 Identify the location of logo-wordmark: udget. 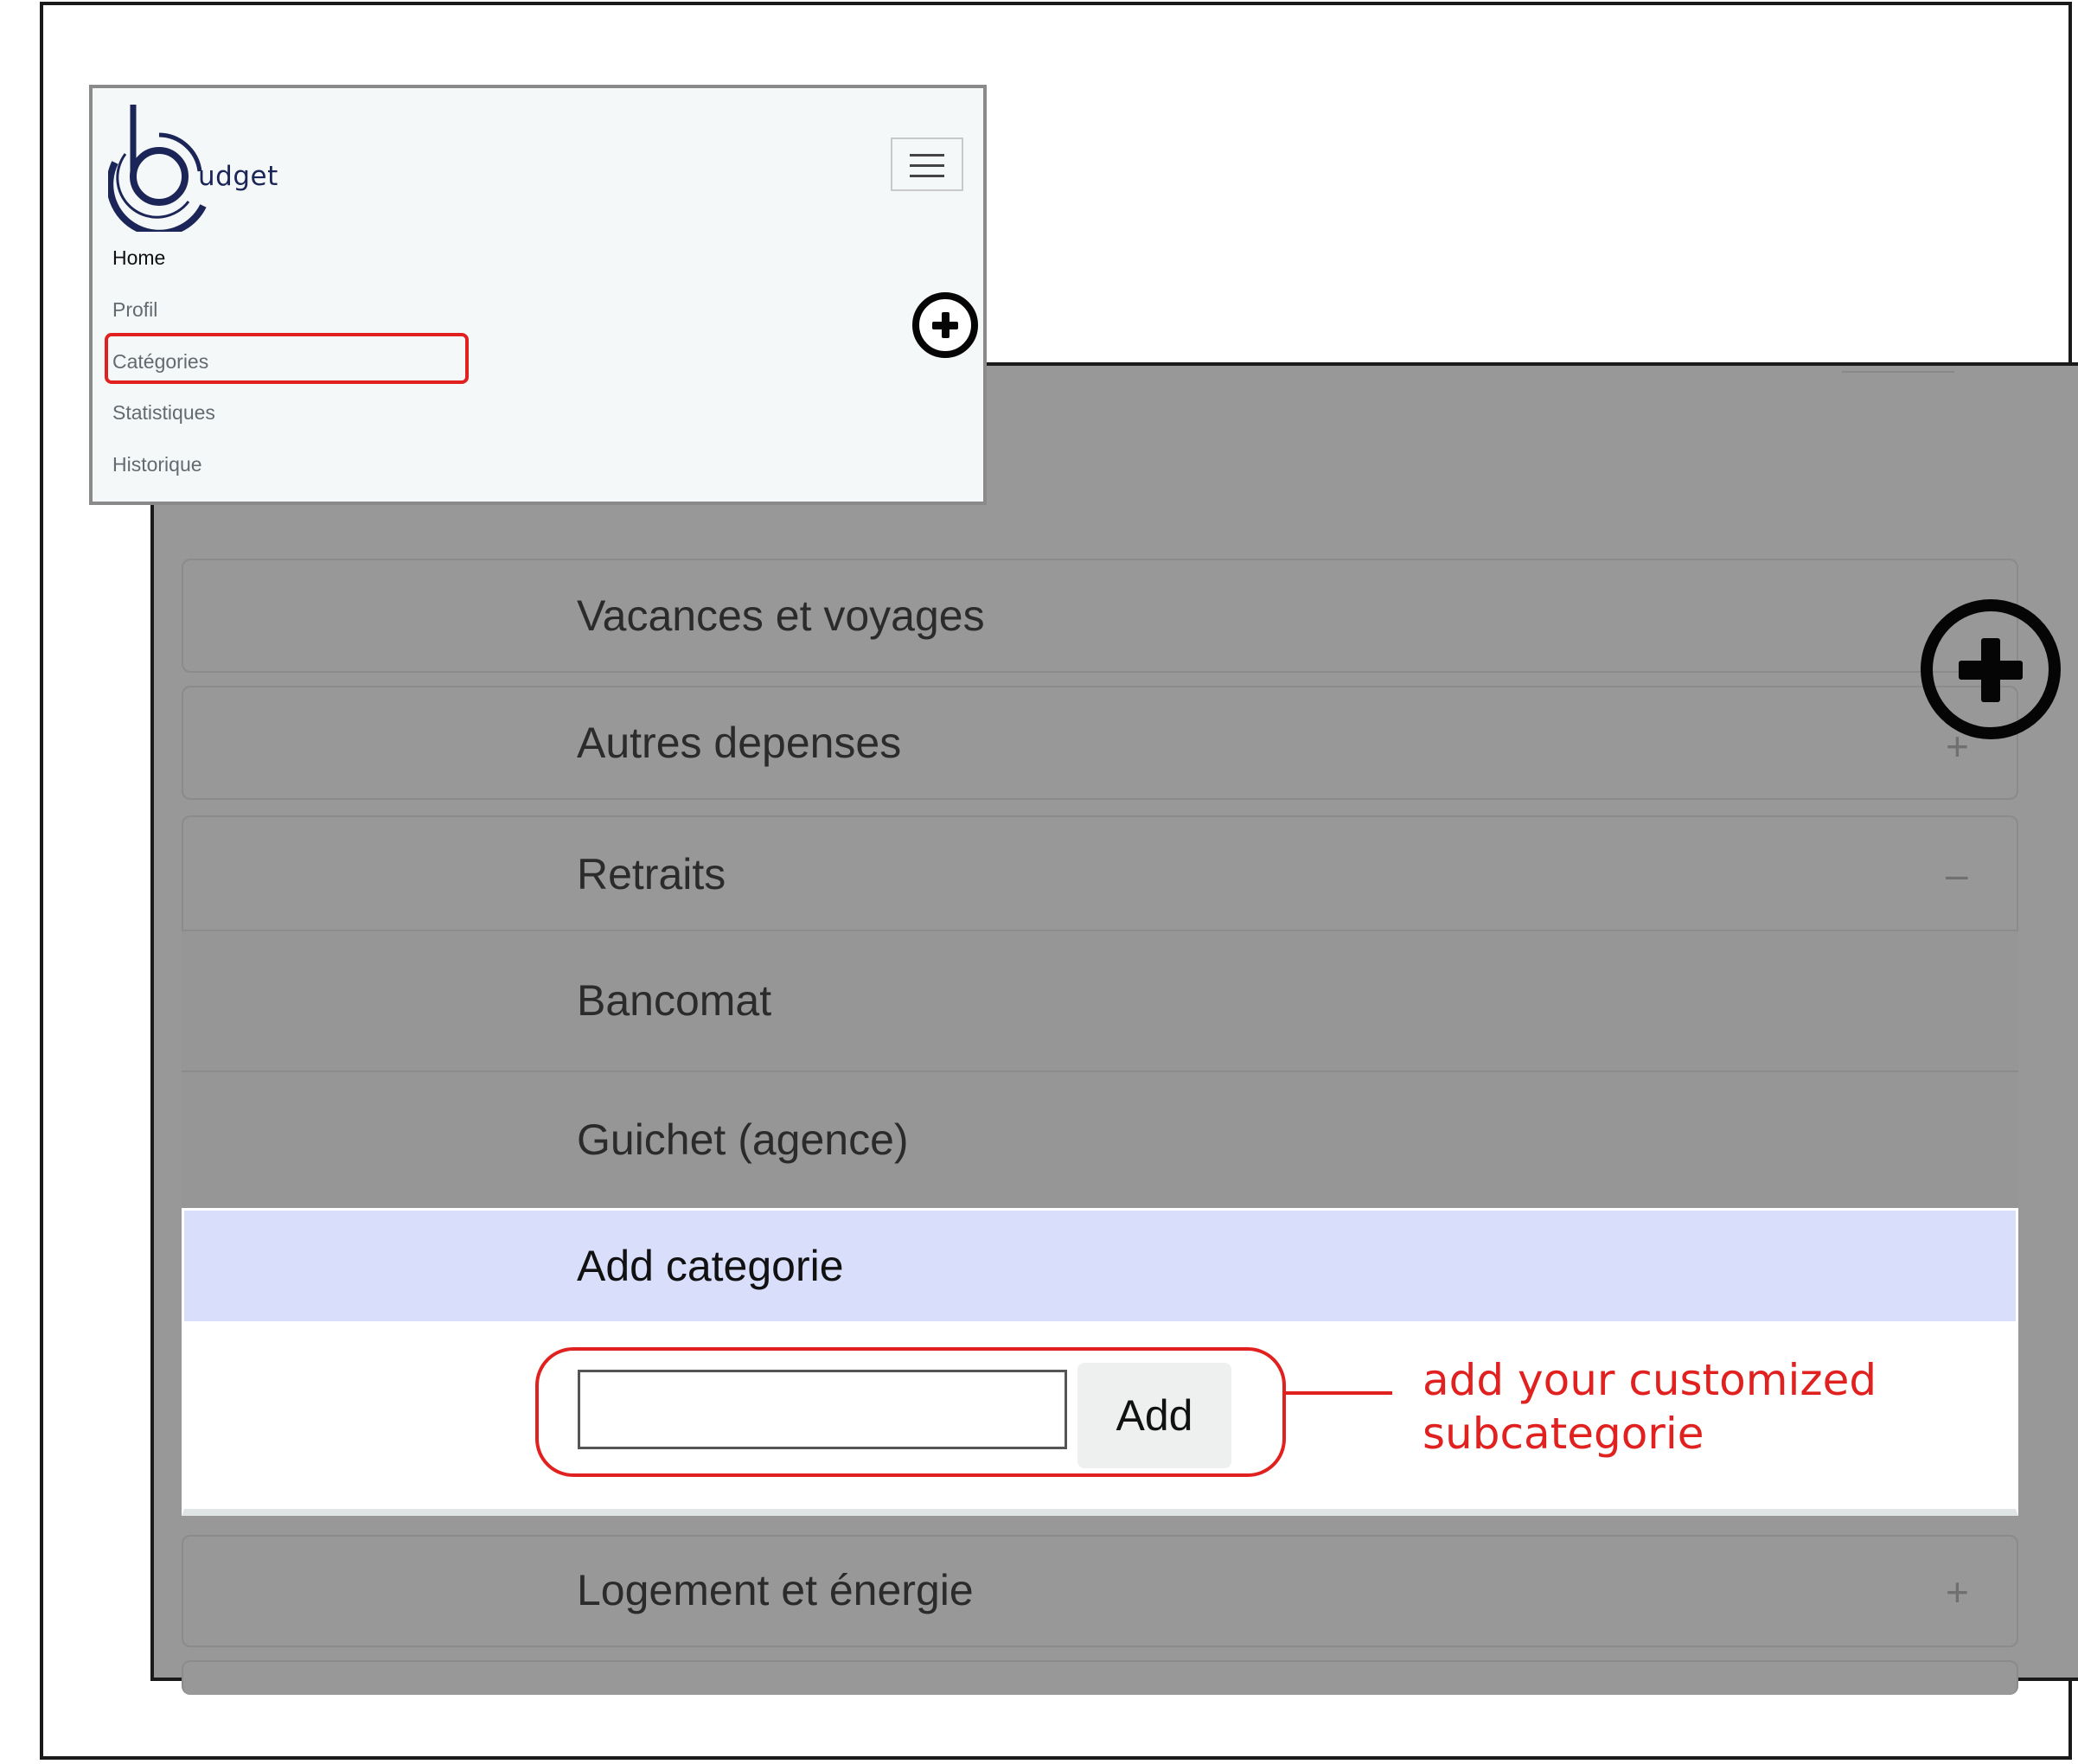
(238, 176).